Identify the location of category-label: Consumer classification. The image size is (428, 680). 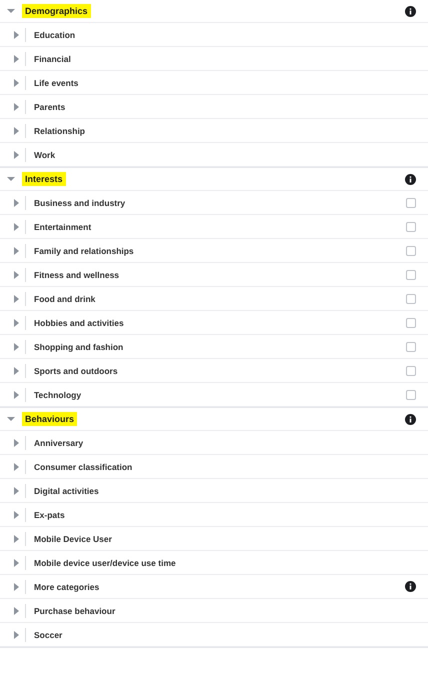
(83, 467).